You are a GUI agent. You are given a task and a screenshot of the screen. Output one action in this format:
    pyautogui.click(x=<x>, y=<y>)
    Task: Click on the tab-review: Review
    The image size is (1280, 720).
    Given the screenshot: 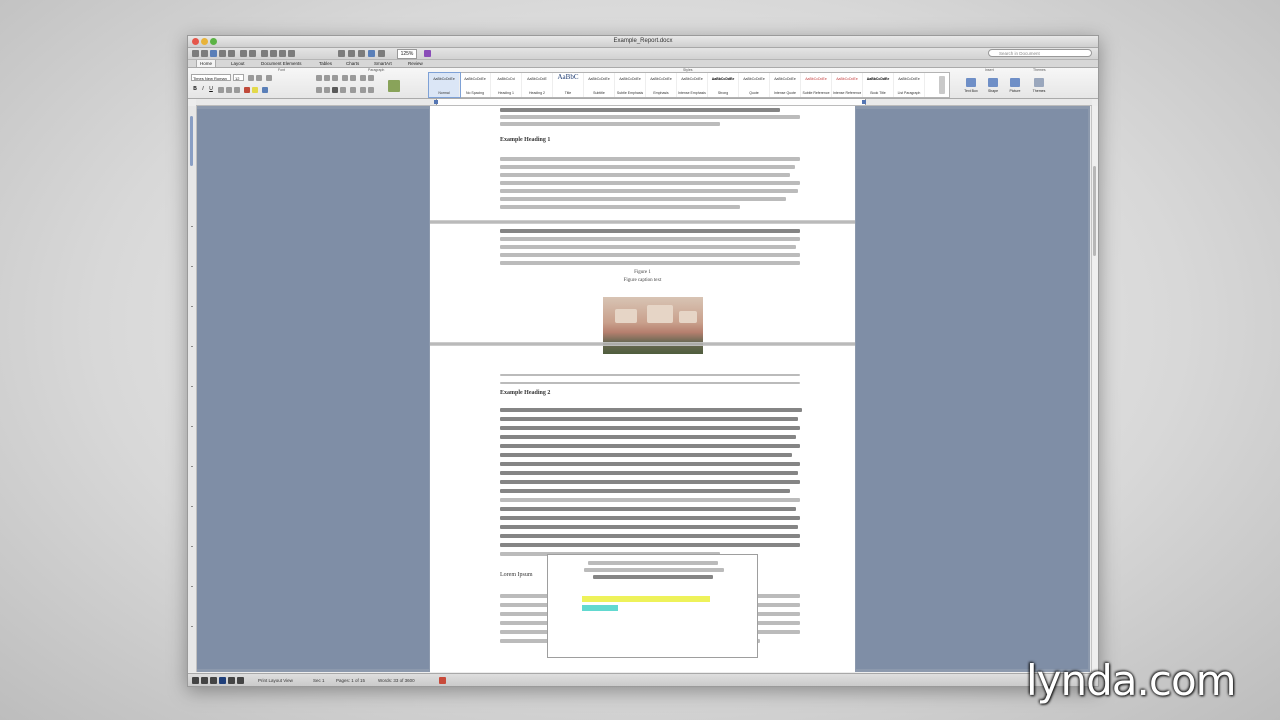 What is the action you would take?
    pyautogui.click(x=415, y=63)
    